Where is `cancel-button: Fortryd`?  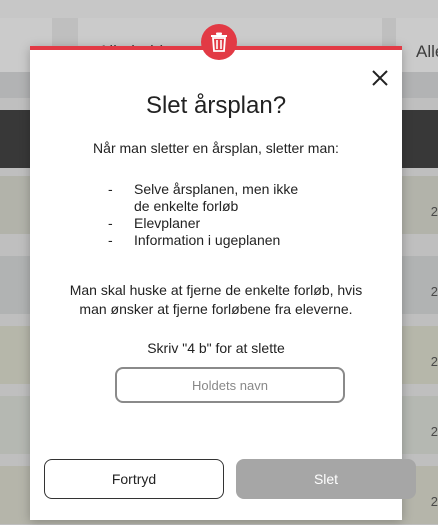
cancel-button: Fortryd is located at coordinates (134, 479).